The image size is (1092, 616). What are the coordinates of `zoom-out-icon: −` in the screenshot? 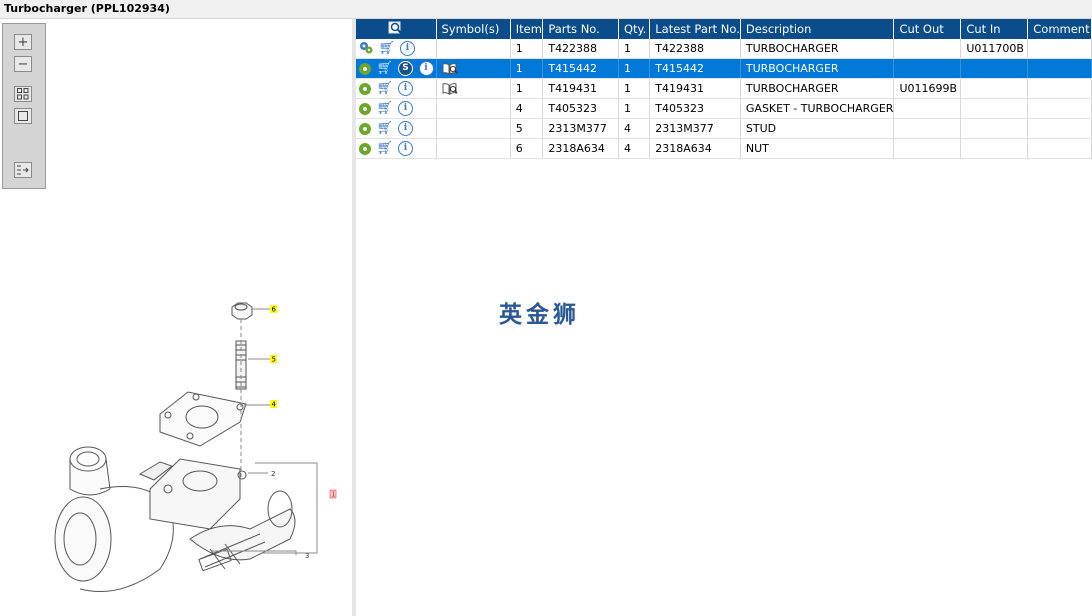 It's located at (23, 64).